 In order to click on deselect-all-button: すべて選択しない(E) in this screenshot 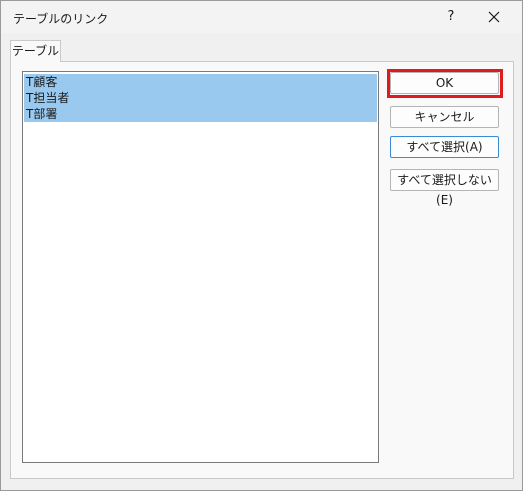, I will do `click(444, 188)`.